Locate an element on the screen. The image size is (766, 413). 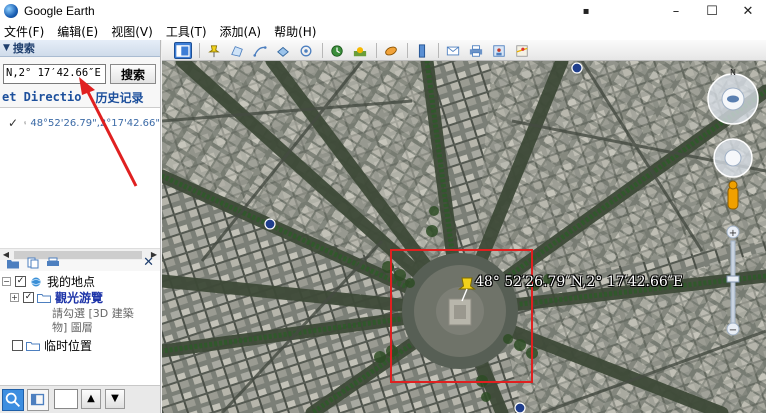
sightseeing-note-2: 物] 圖層 is located at coordinates (72, 327).